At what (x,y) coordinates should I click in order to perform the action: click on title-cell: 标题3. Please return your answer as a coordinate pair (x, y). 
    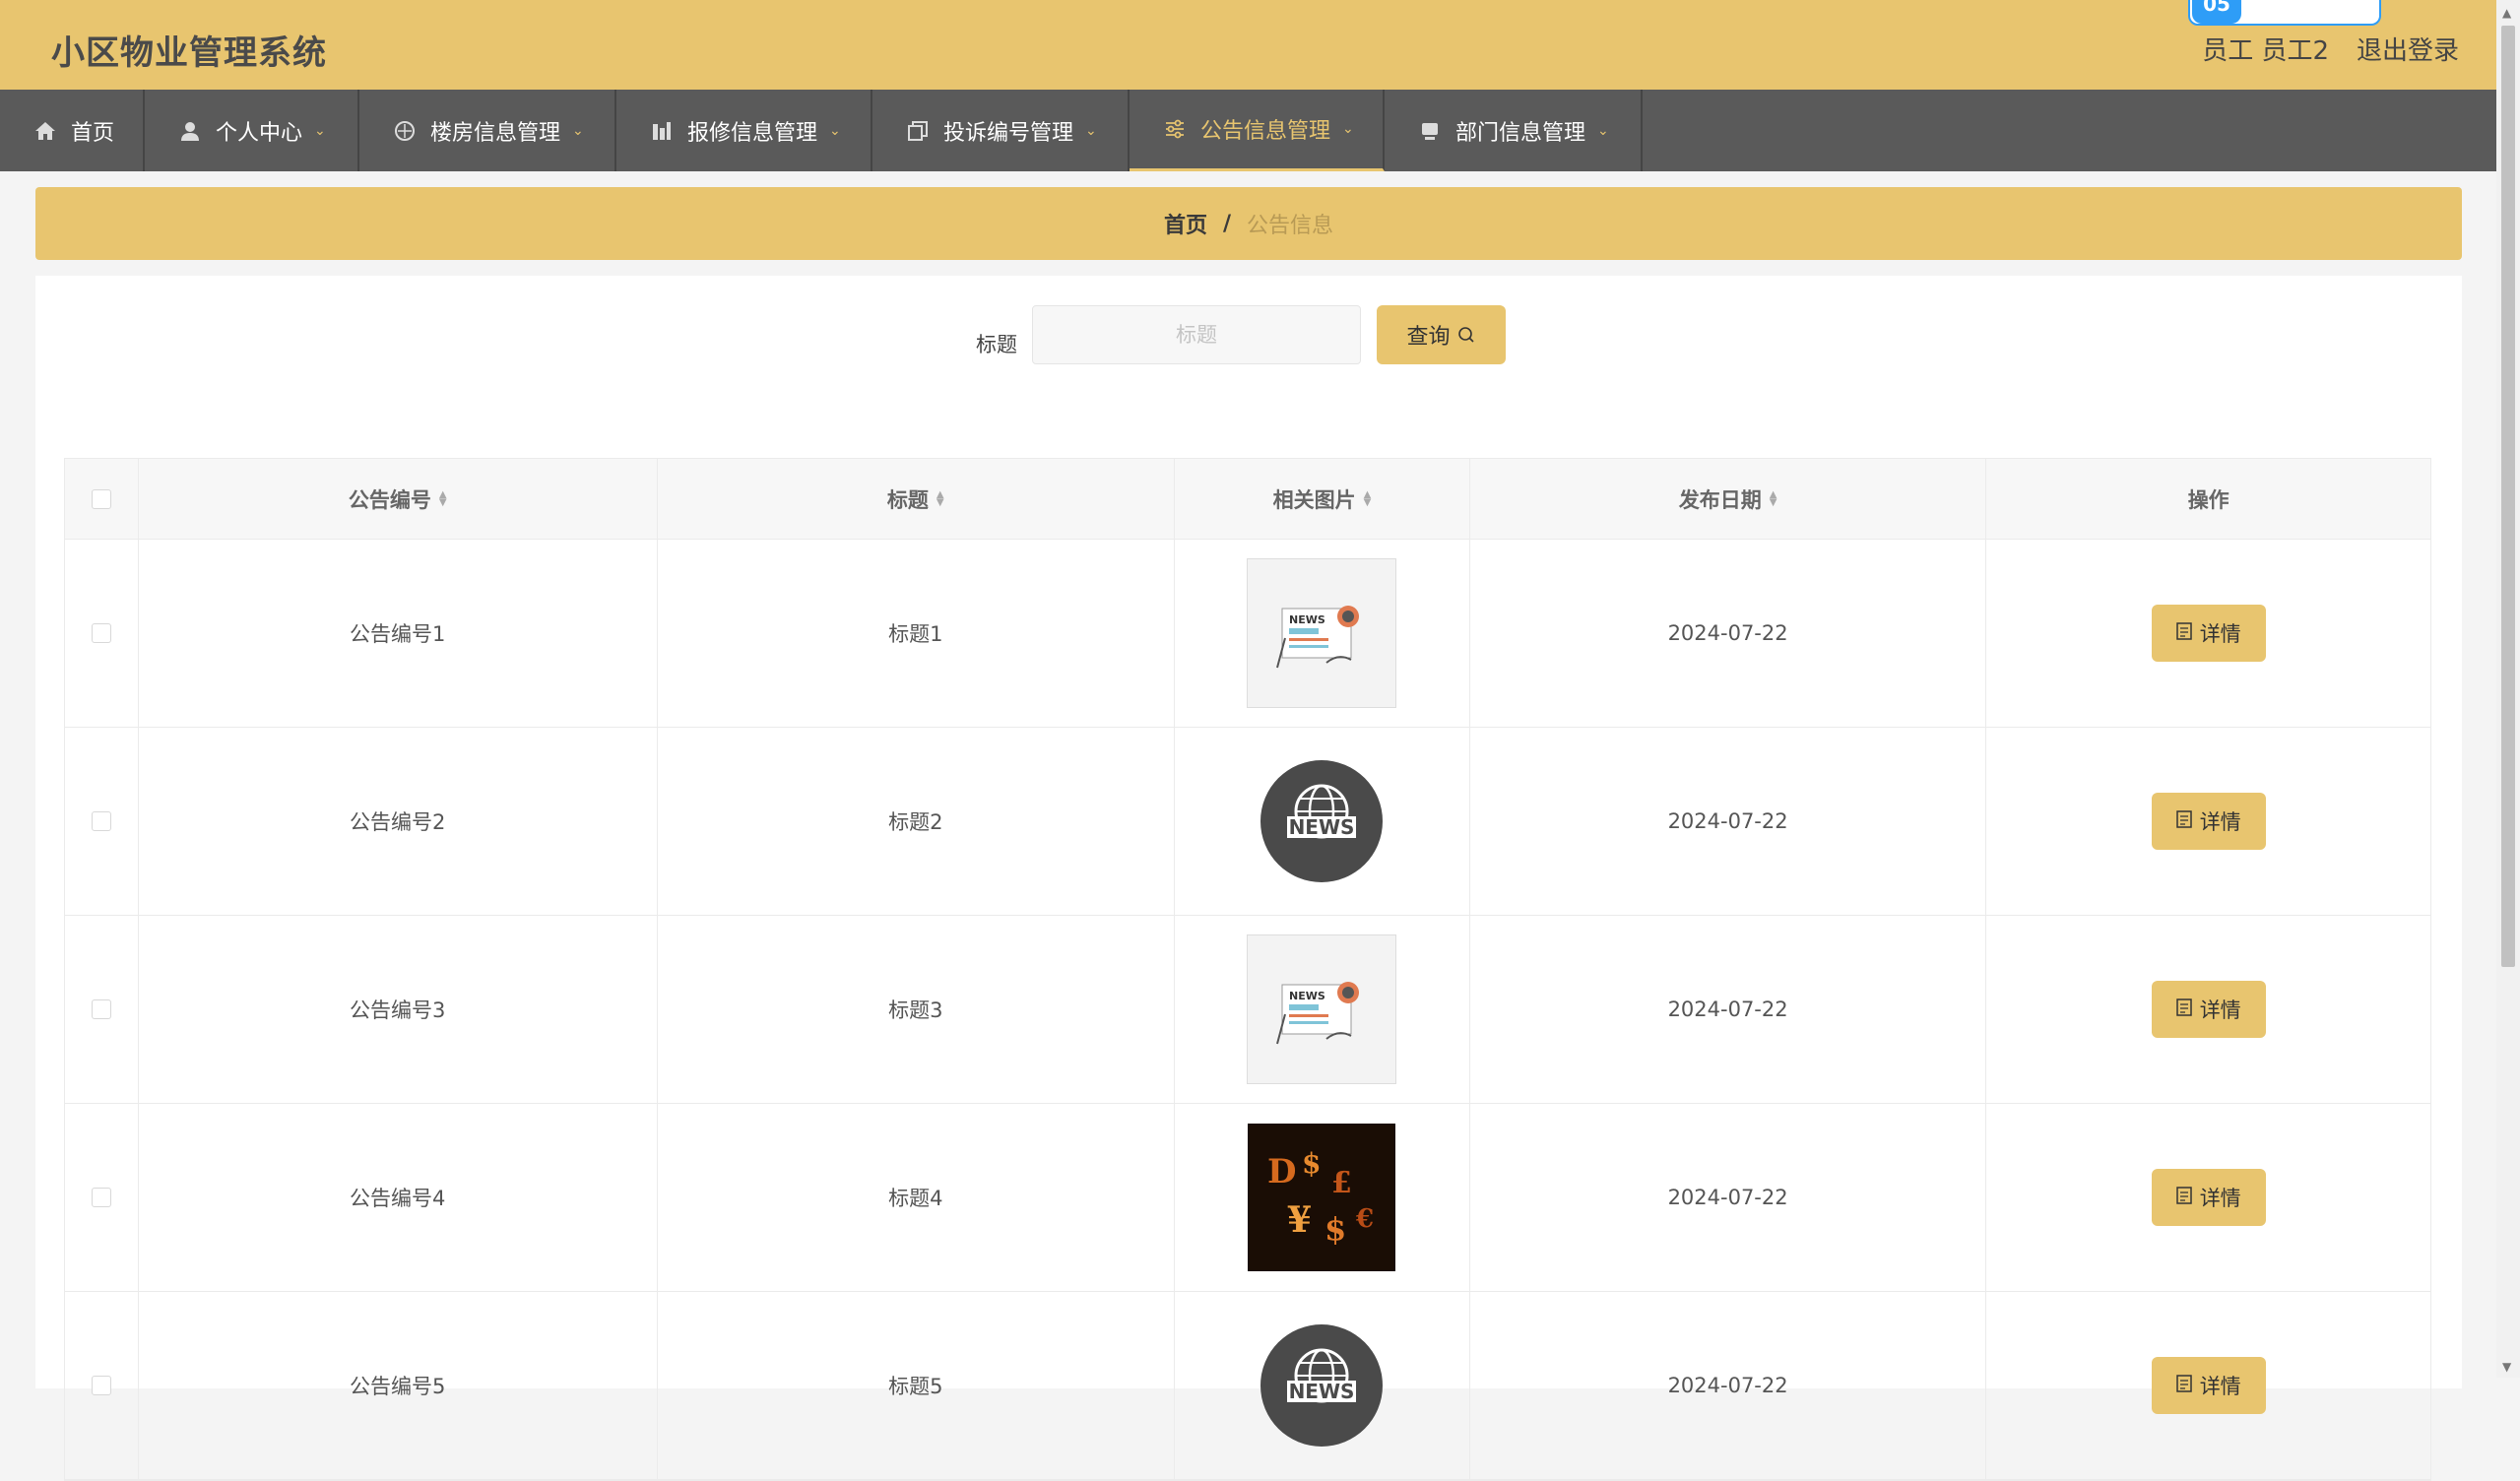
    Looking at the image, I should click on (917, 1009).